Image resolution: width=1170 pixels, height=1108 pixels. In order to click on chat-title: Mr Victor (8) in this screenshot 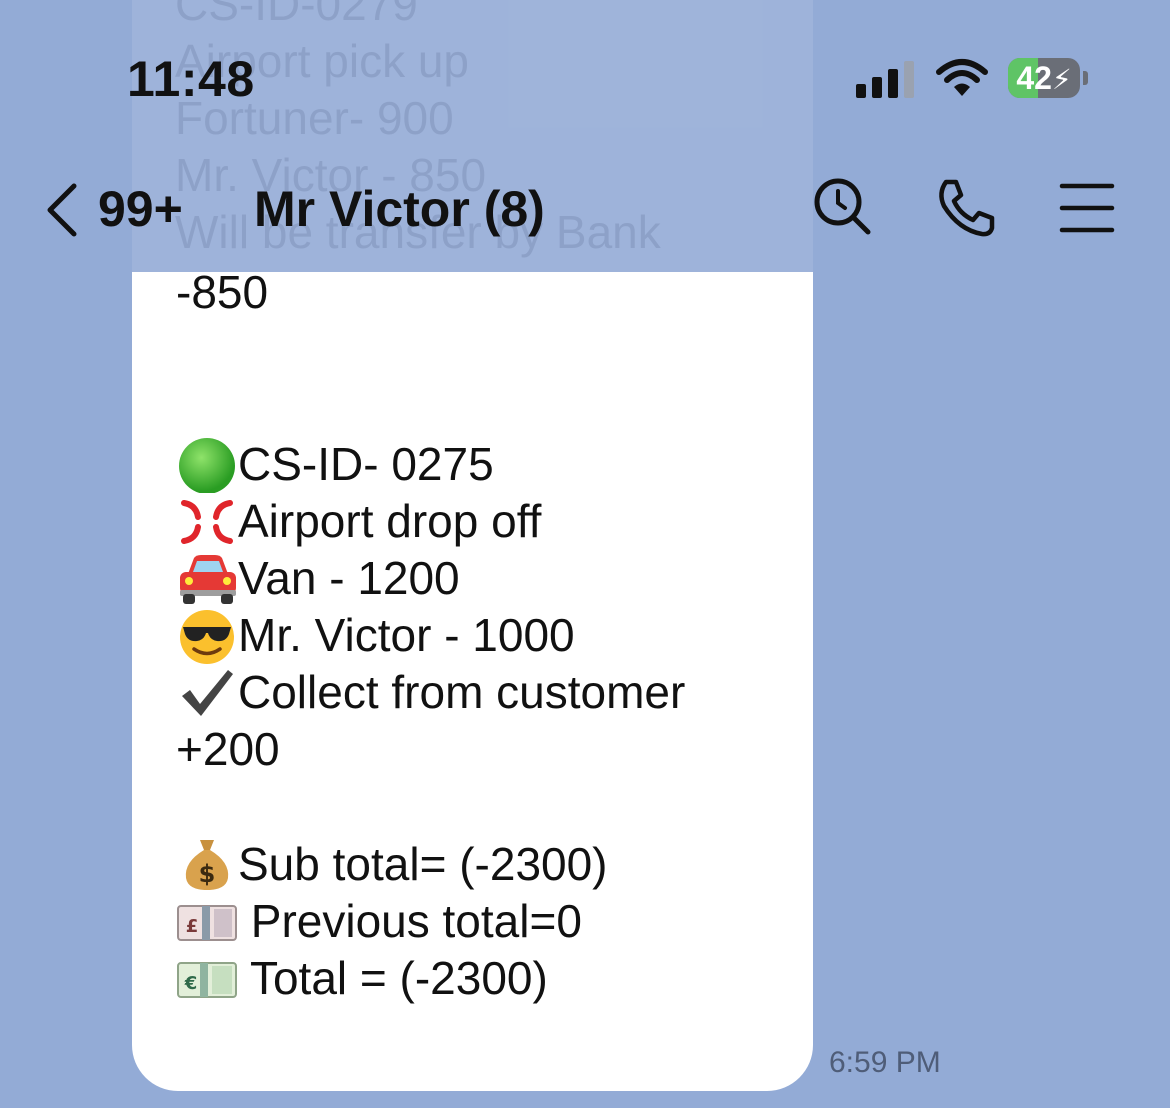, I will do `click(399, 209)`.